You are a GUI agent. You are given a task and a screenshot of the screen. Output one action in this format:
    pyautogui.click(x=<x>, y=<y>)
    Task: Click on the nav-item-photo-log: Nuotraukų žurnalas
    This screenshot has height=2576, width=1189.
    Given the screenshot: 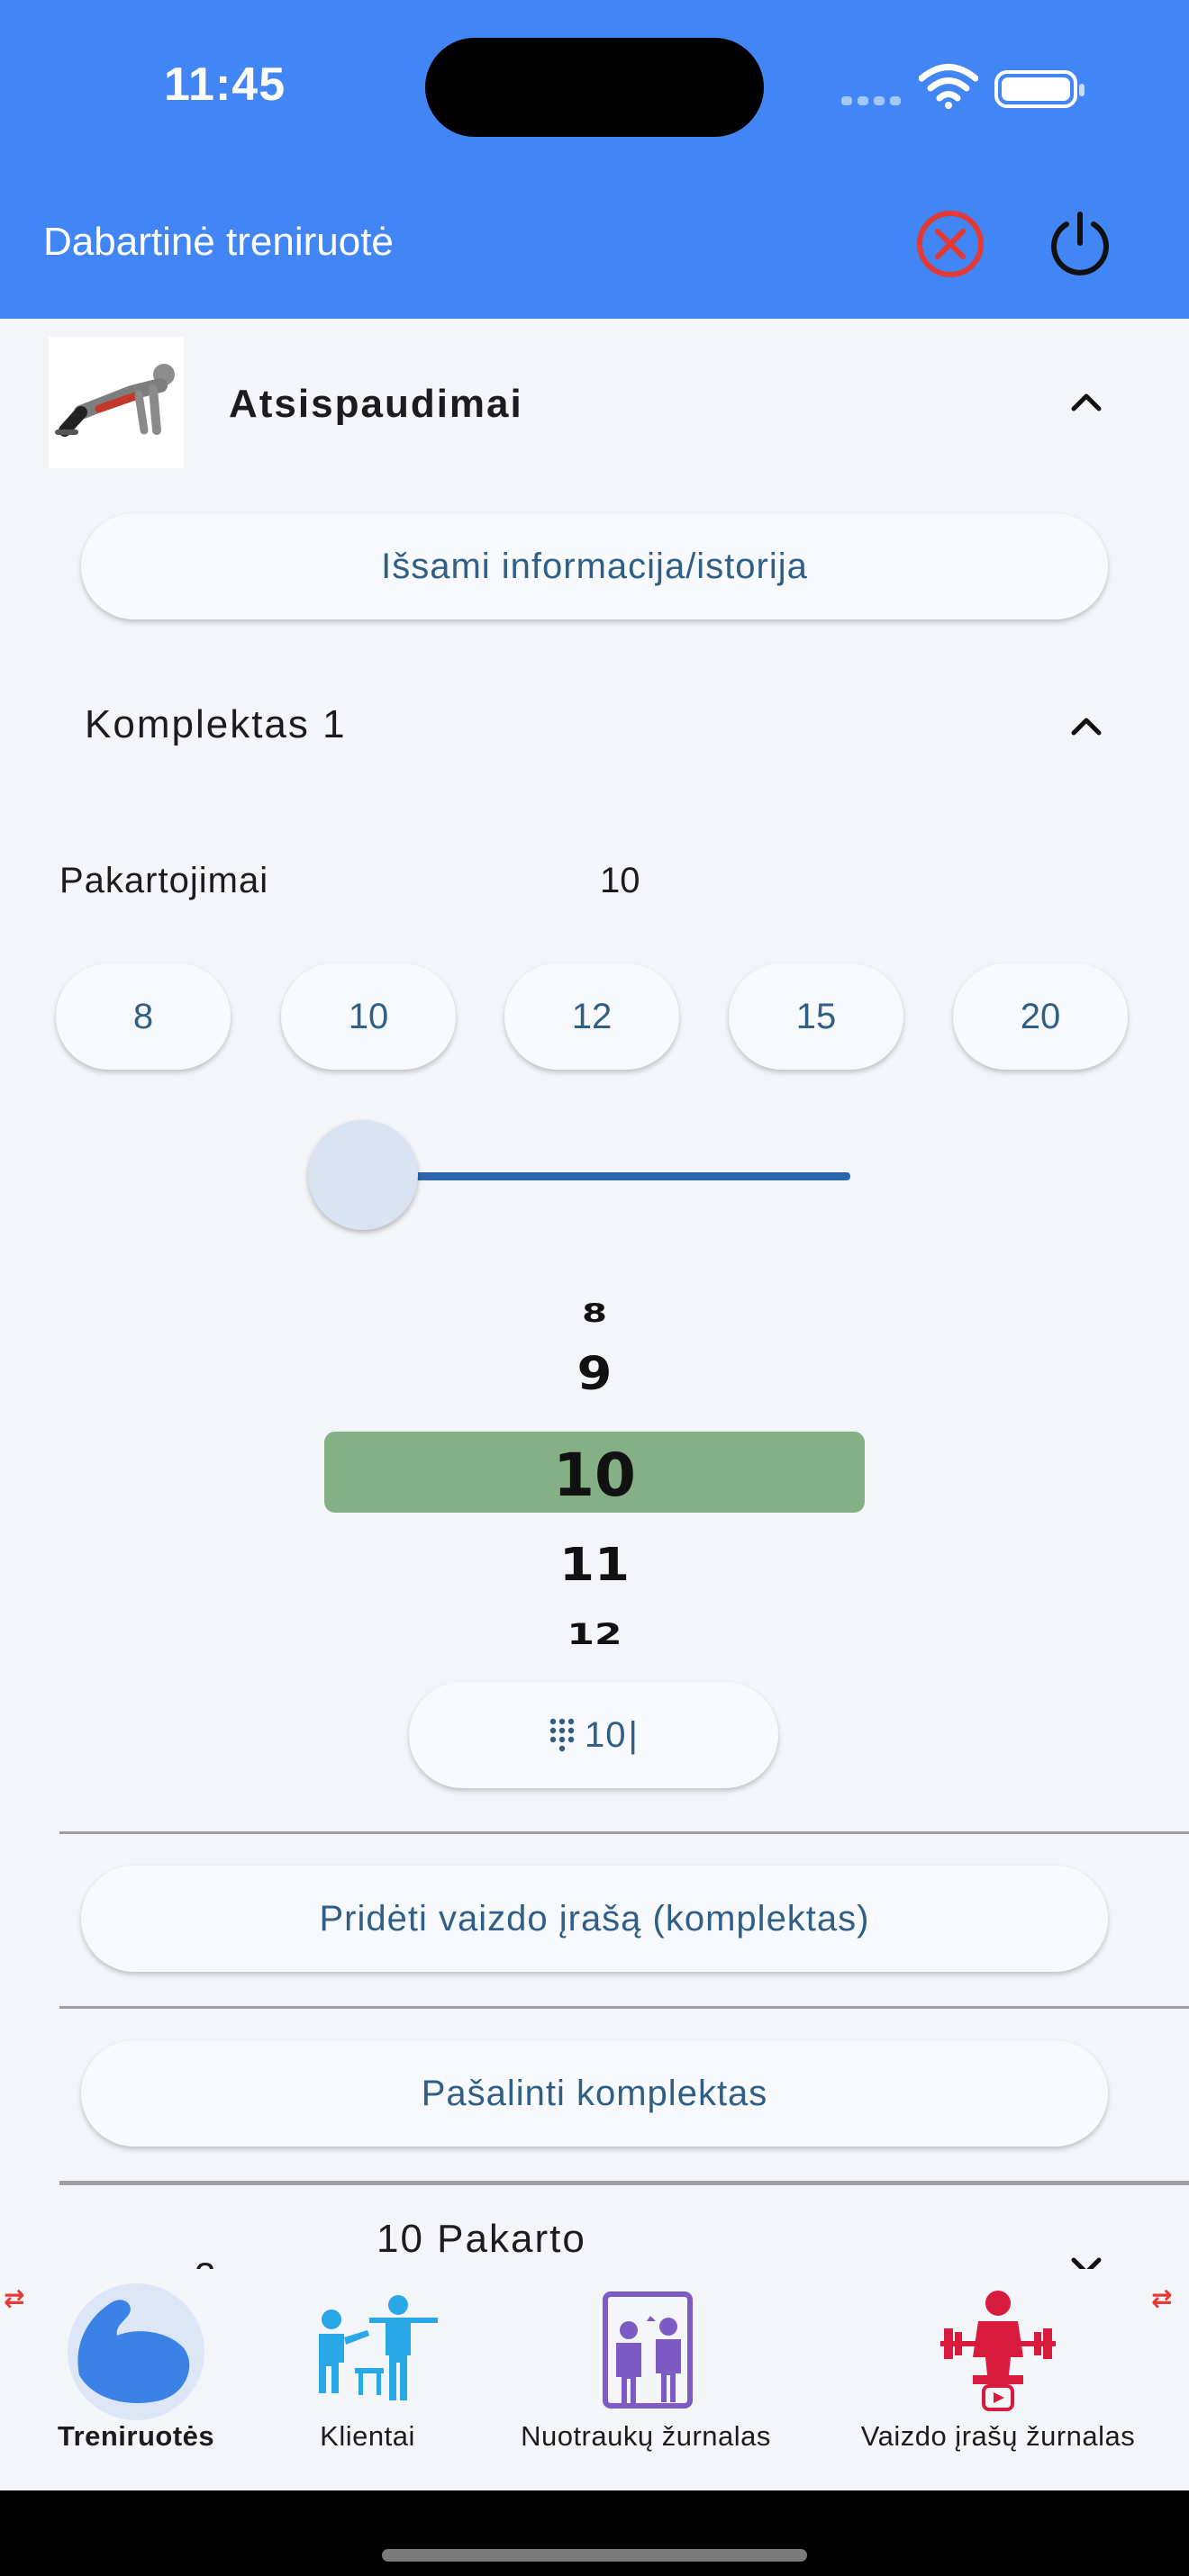 What is the action you would take?
    pyautogui.click(x=645, y=2379)
    